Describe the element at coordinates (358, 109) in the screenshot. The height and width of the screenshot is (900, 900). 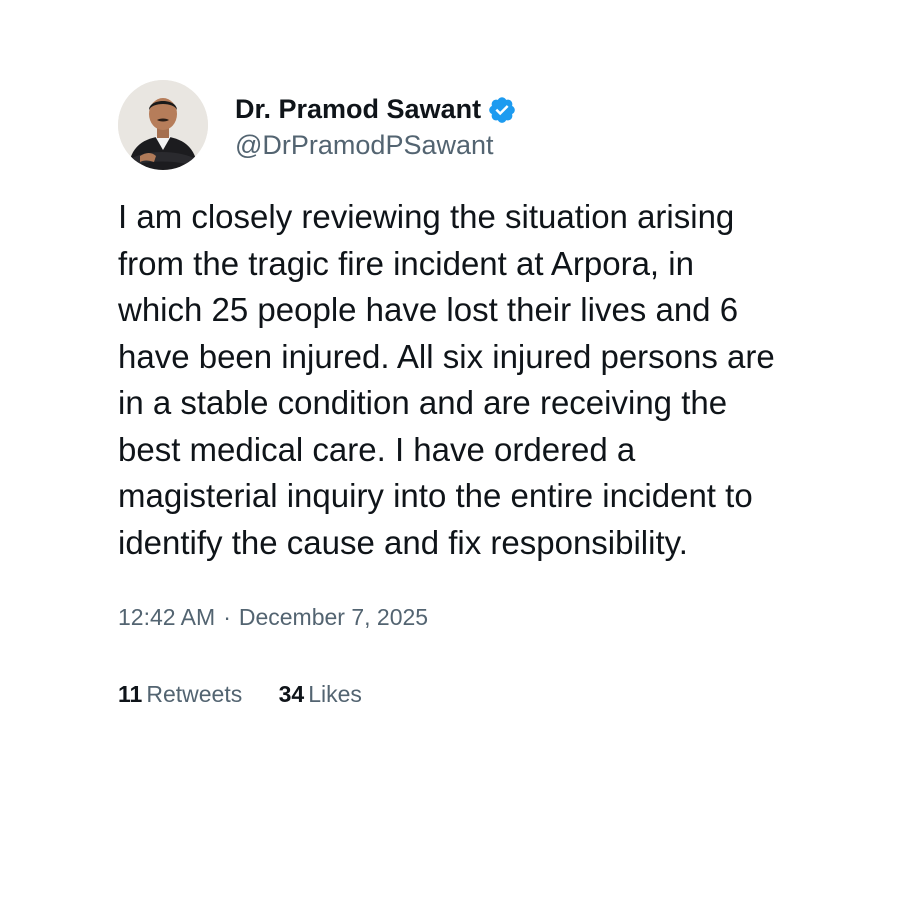
I see `author-name: Dr. Pramod Sawant` at that location.